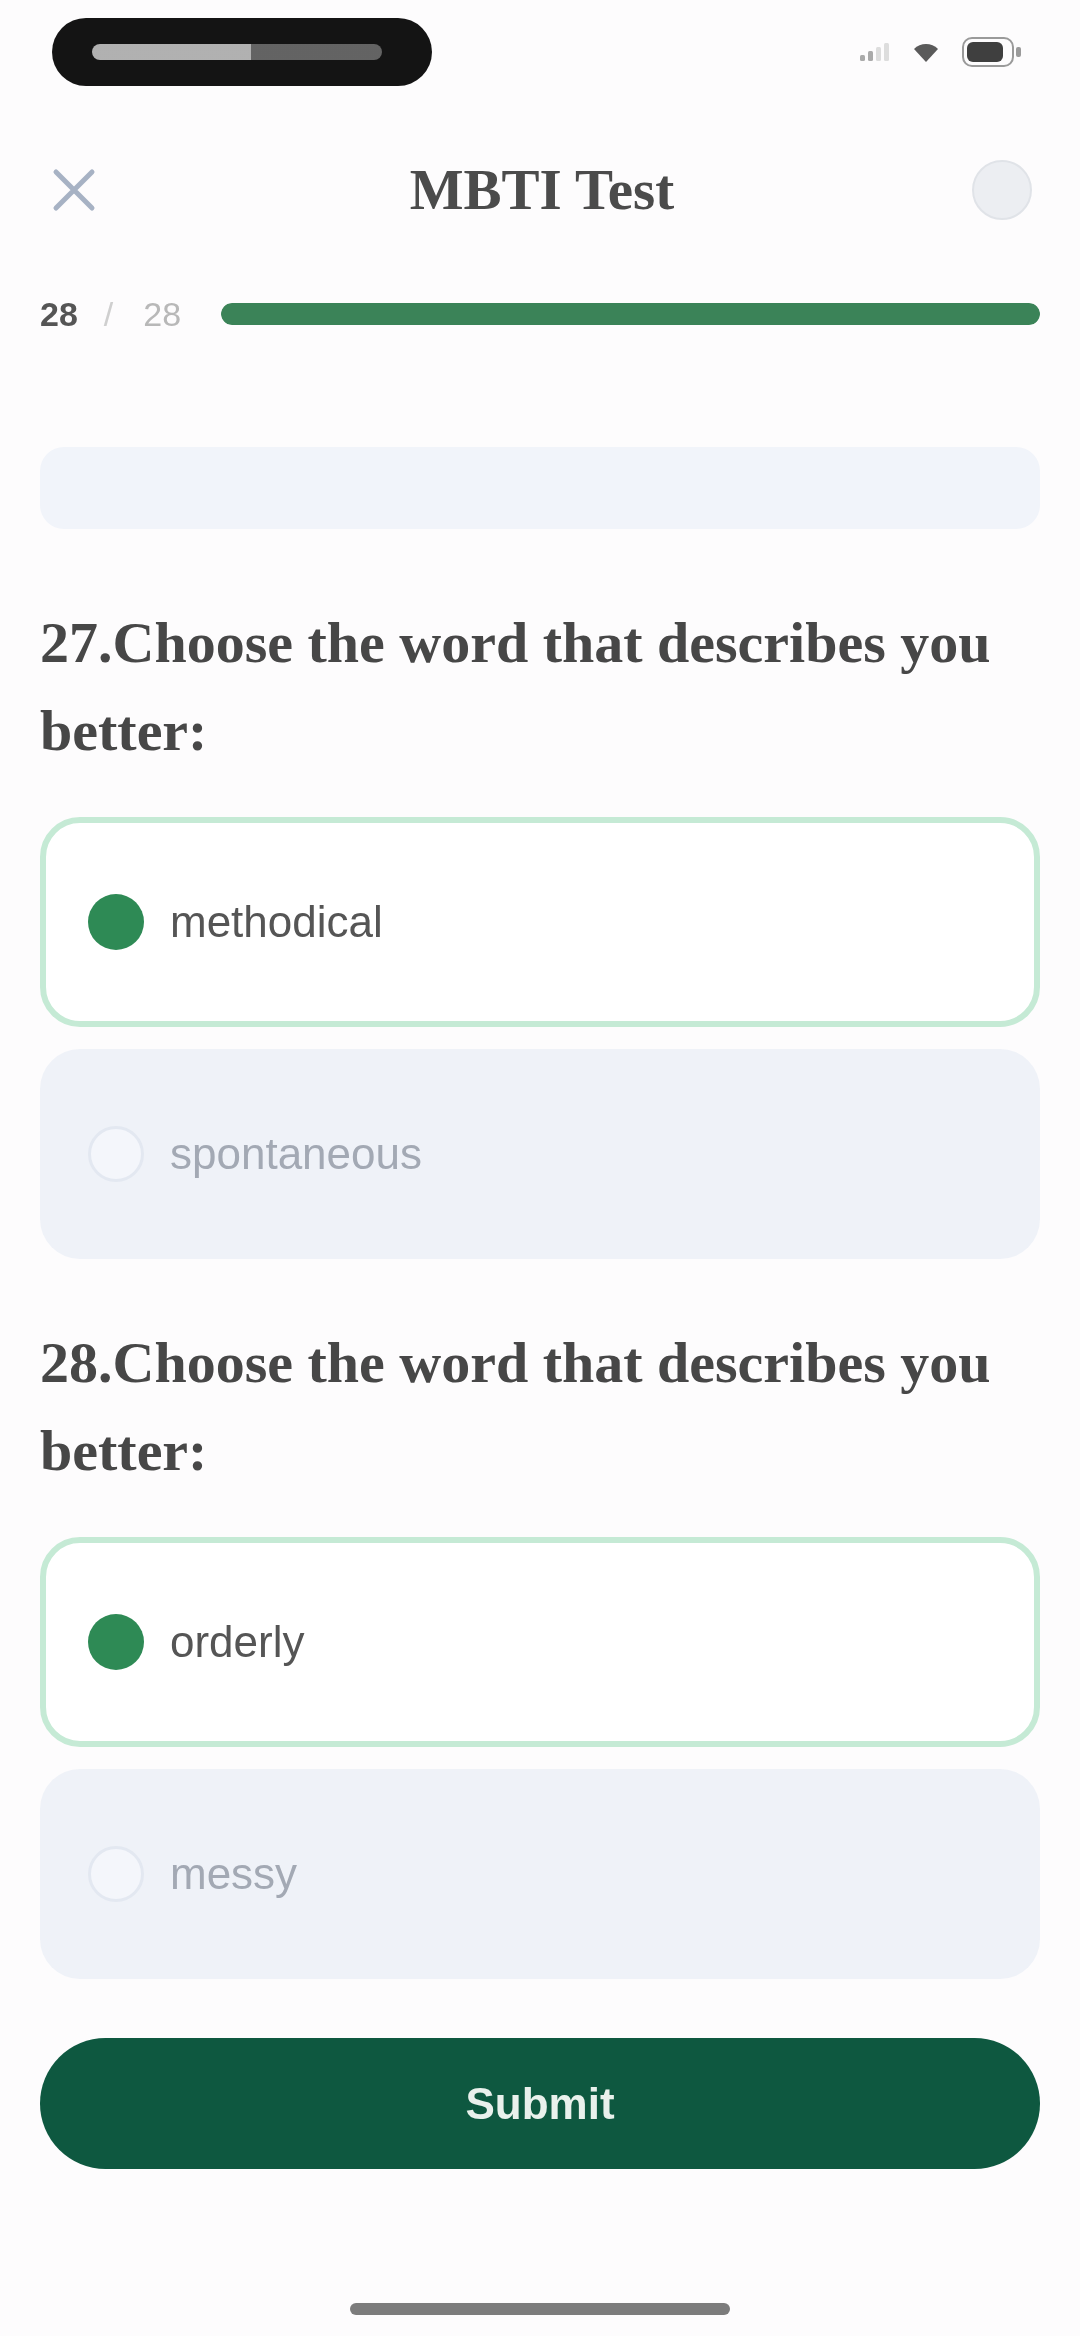  What do you see at coordinates (516, 1407) in the screenshot?
I see `question-text: 28.Choose the word that describes you better:` at bounding box center [516, 1407].